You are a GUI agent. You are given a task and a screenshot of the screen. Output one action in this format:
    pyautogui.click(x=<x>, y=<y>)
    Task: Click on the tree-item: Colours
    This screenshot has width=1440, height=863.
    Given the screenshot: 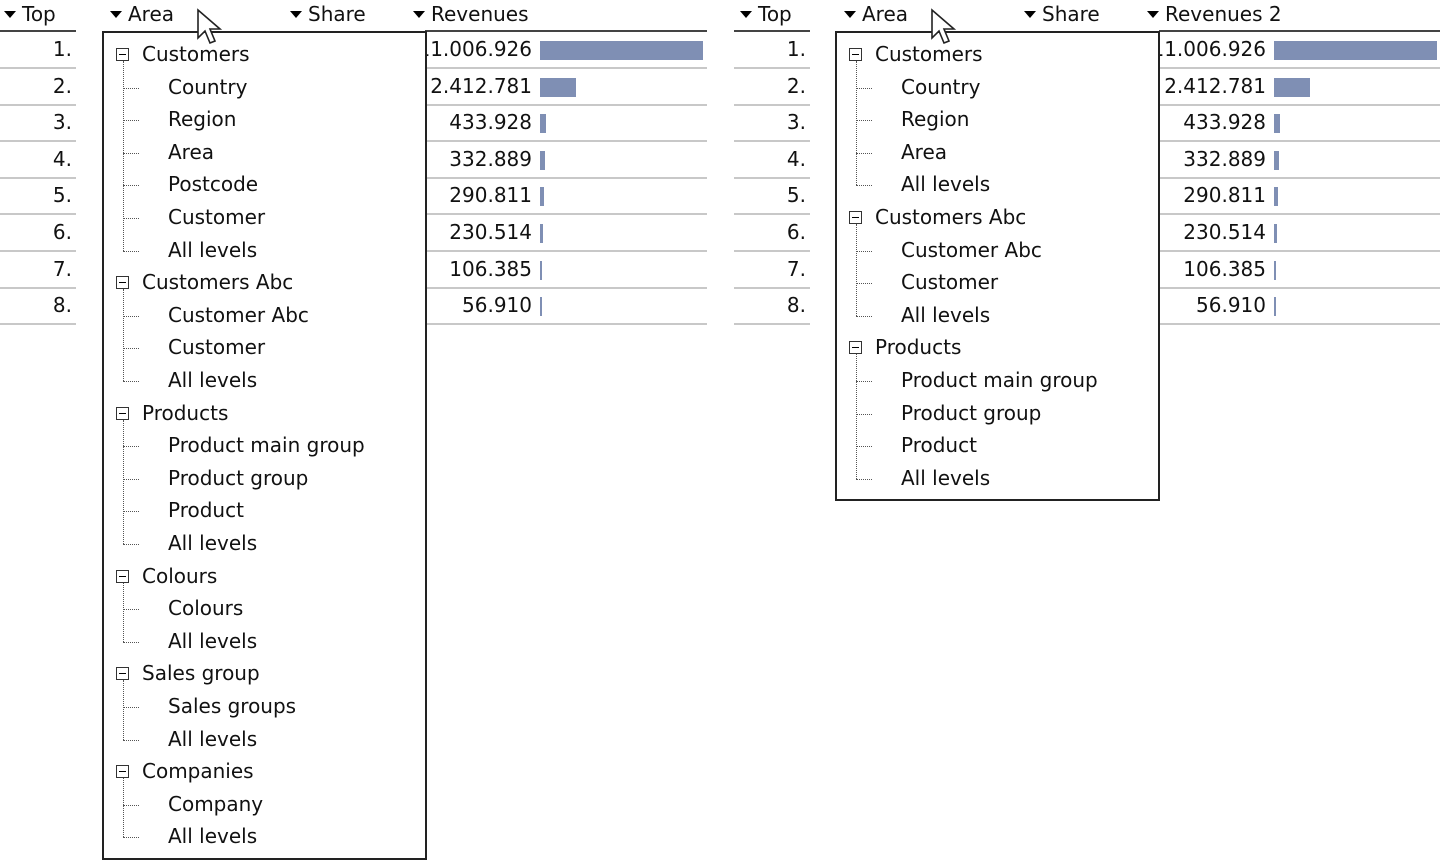 What is the action you would take?
    pyautogui.click(x=205, y=609)
    